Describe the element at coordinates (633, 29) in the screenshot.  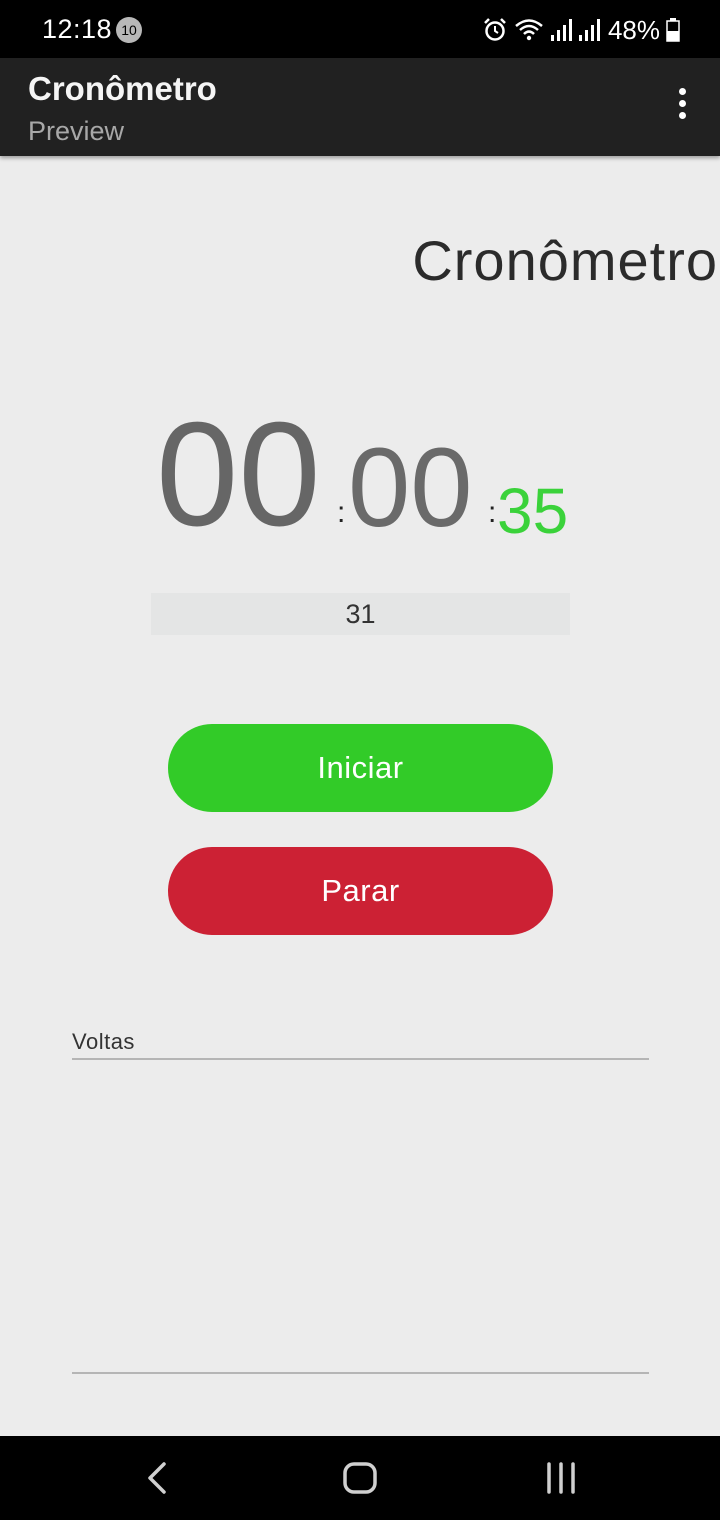
I see `battery-percent: 48%` at that location.